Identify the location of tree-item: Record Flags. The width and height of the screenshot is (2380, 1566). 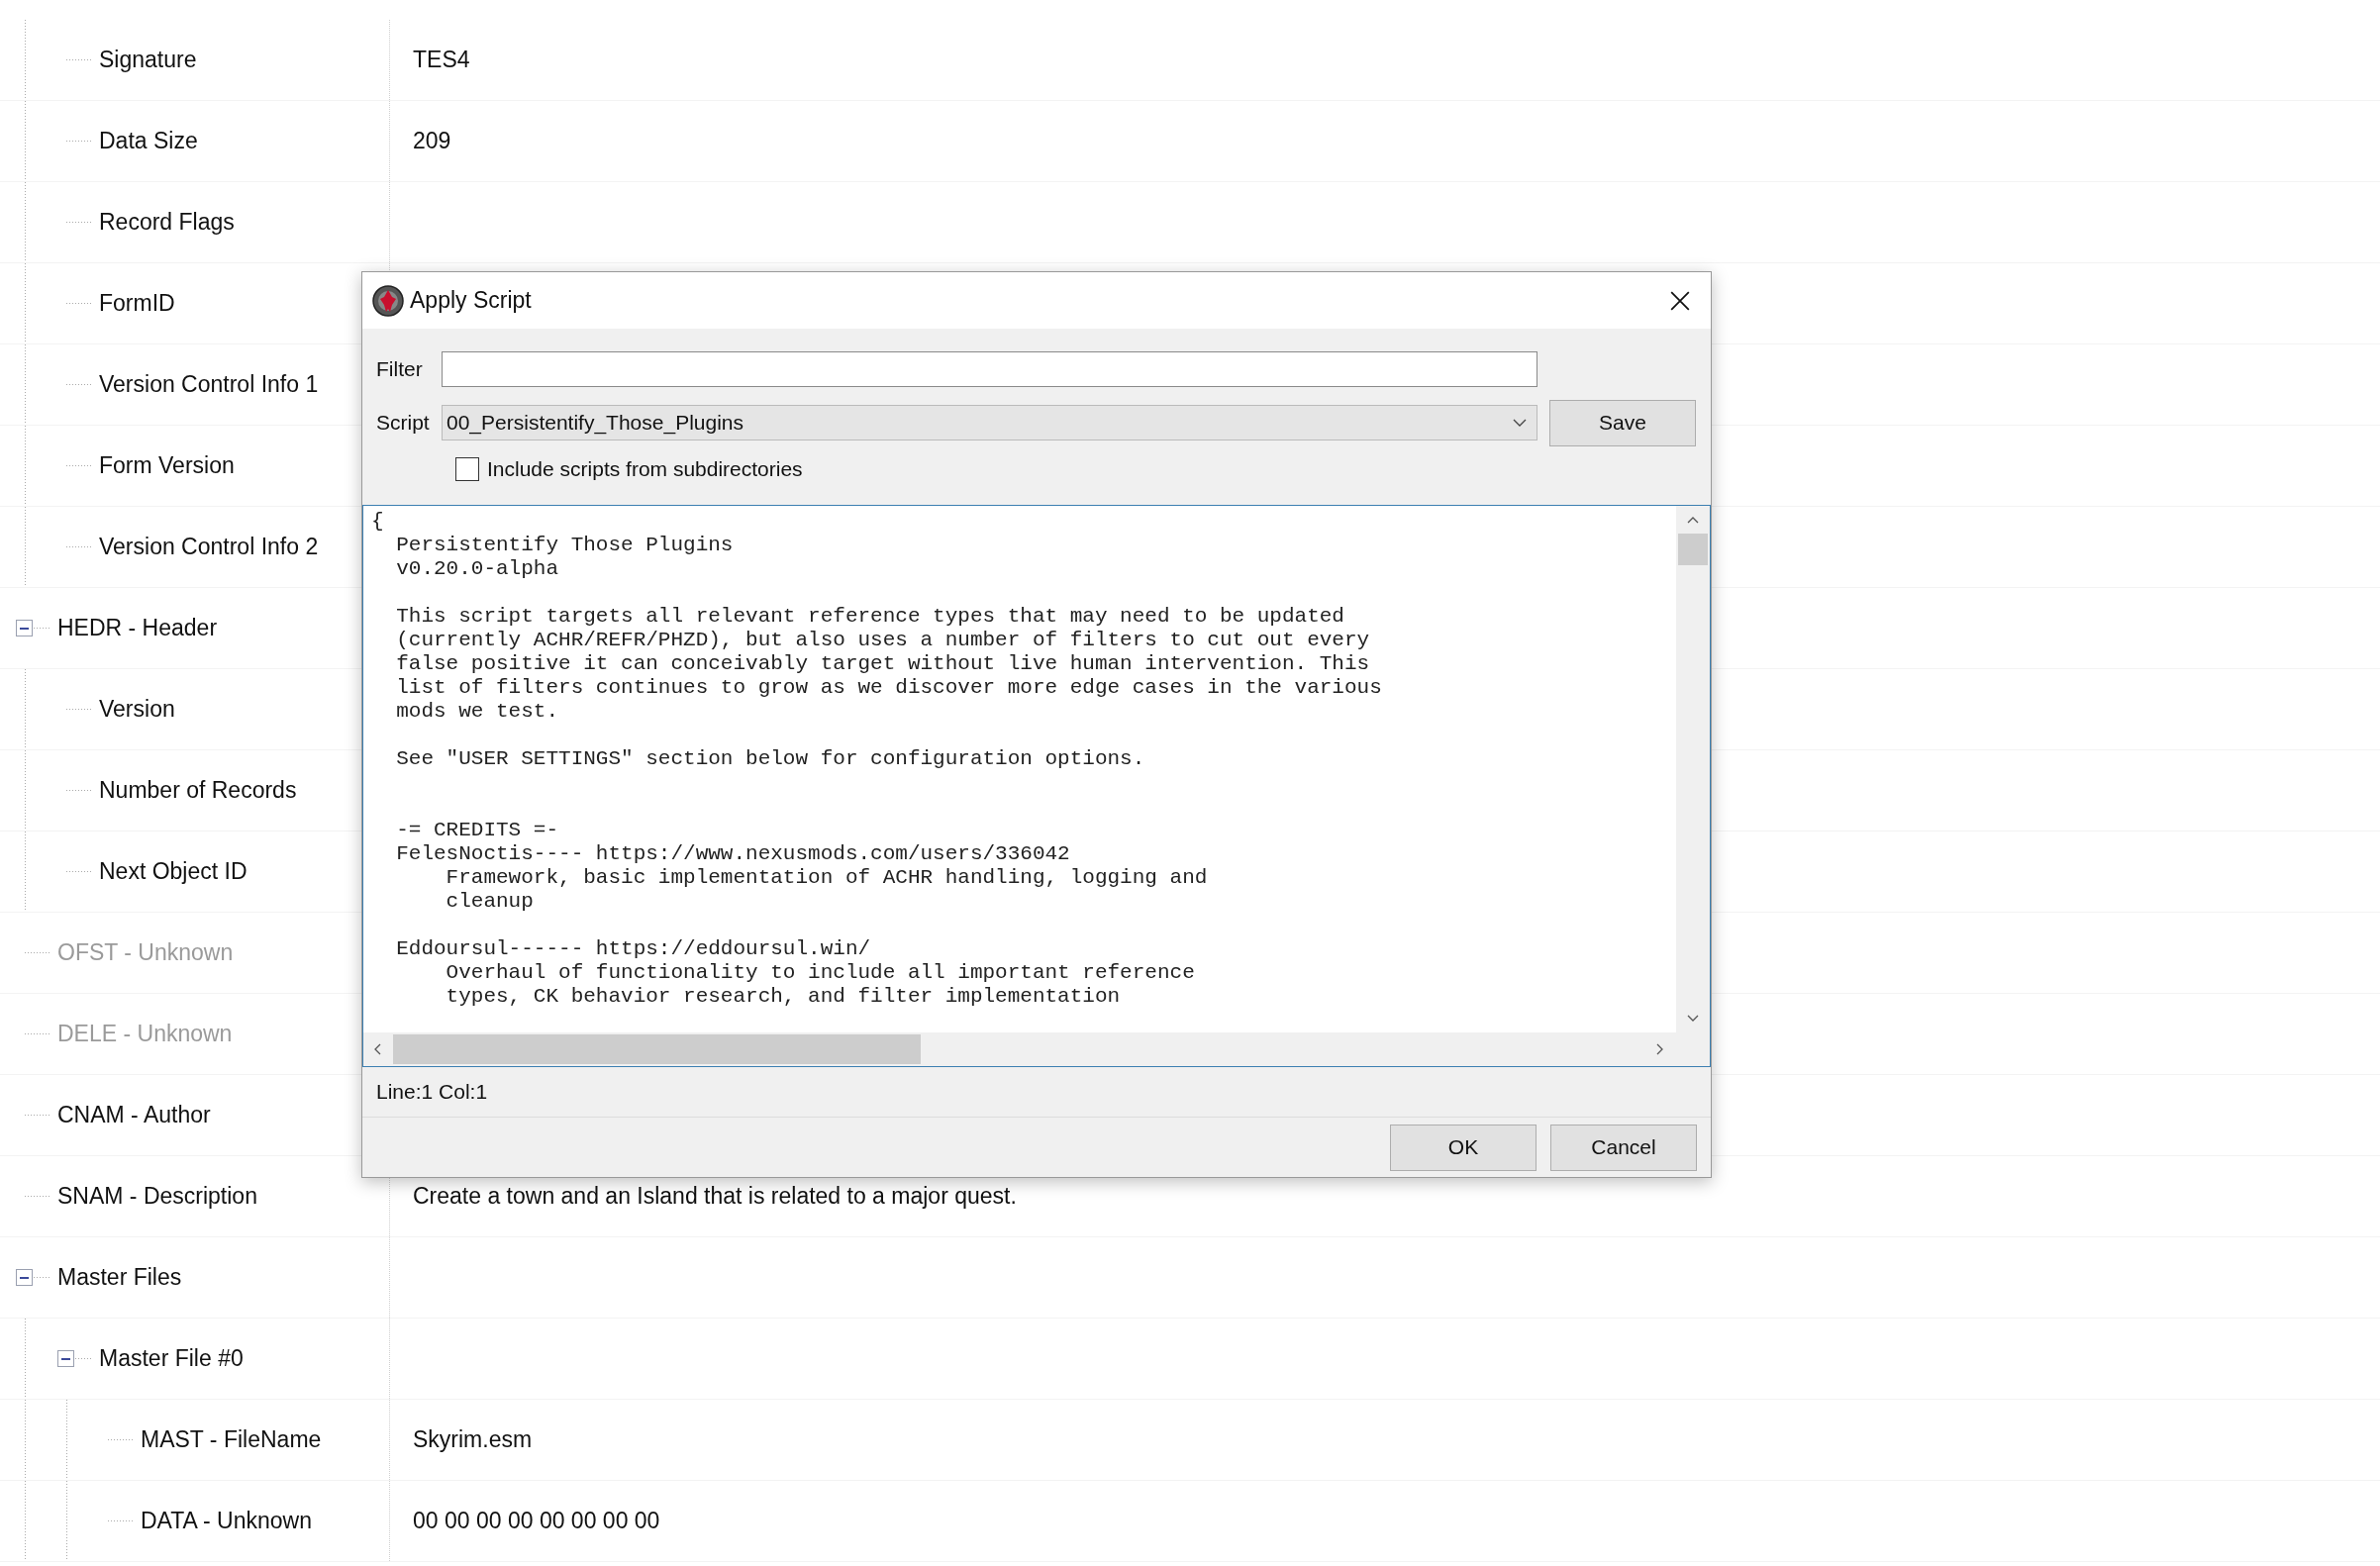
(167, 222).